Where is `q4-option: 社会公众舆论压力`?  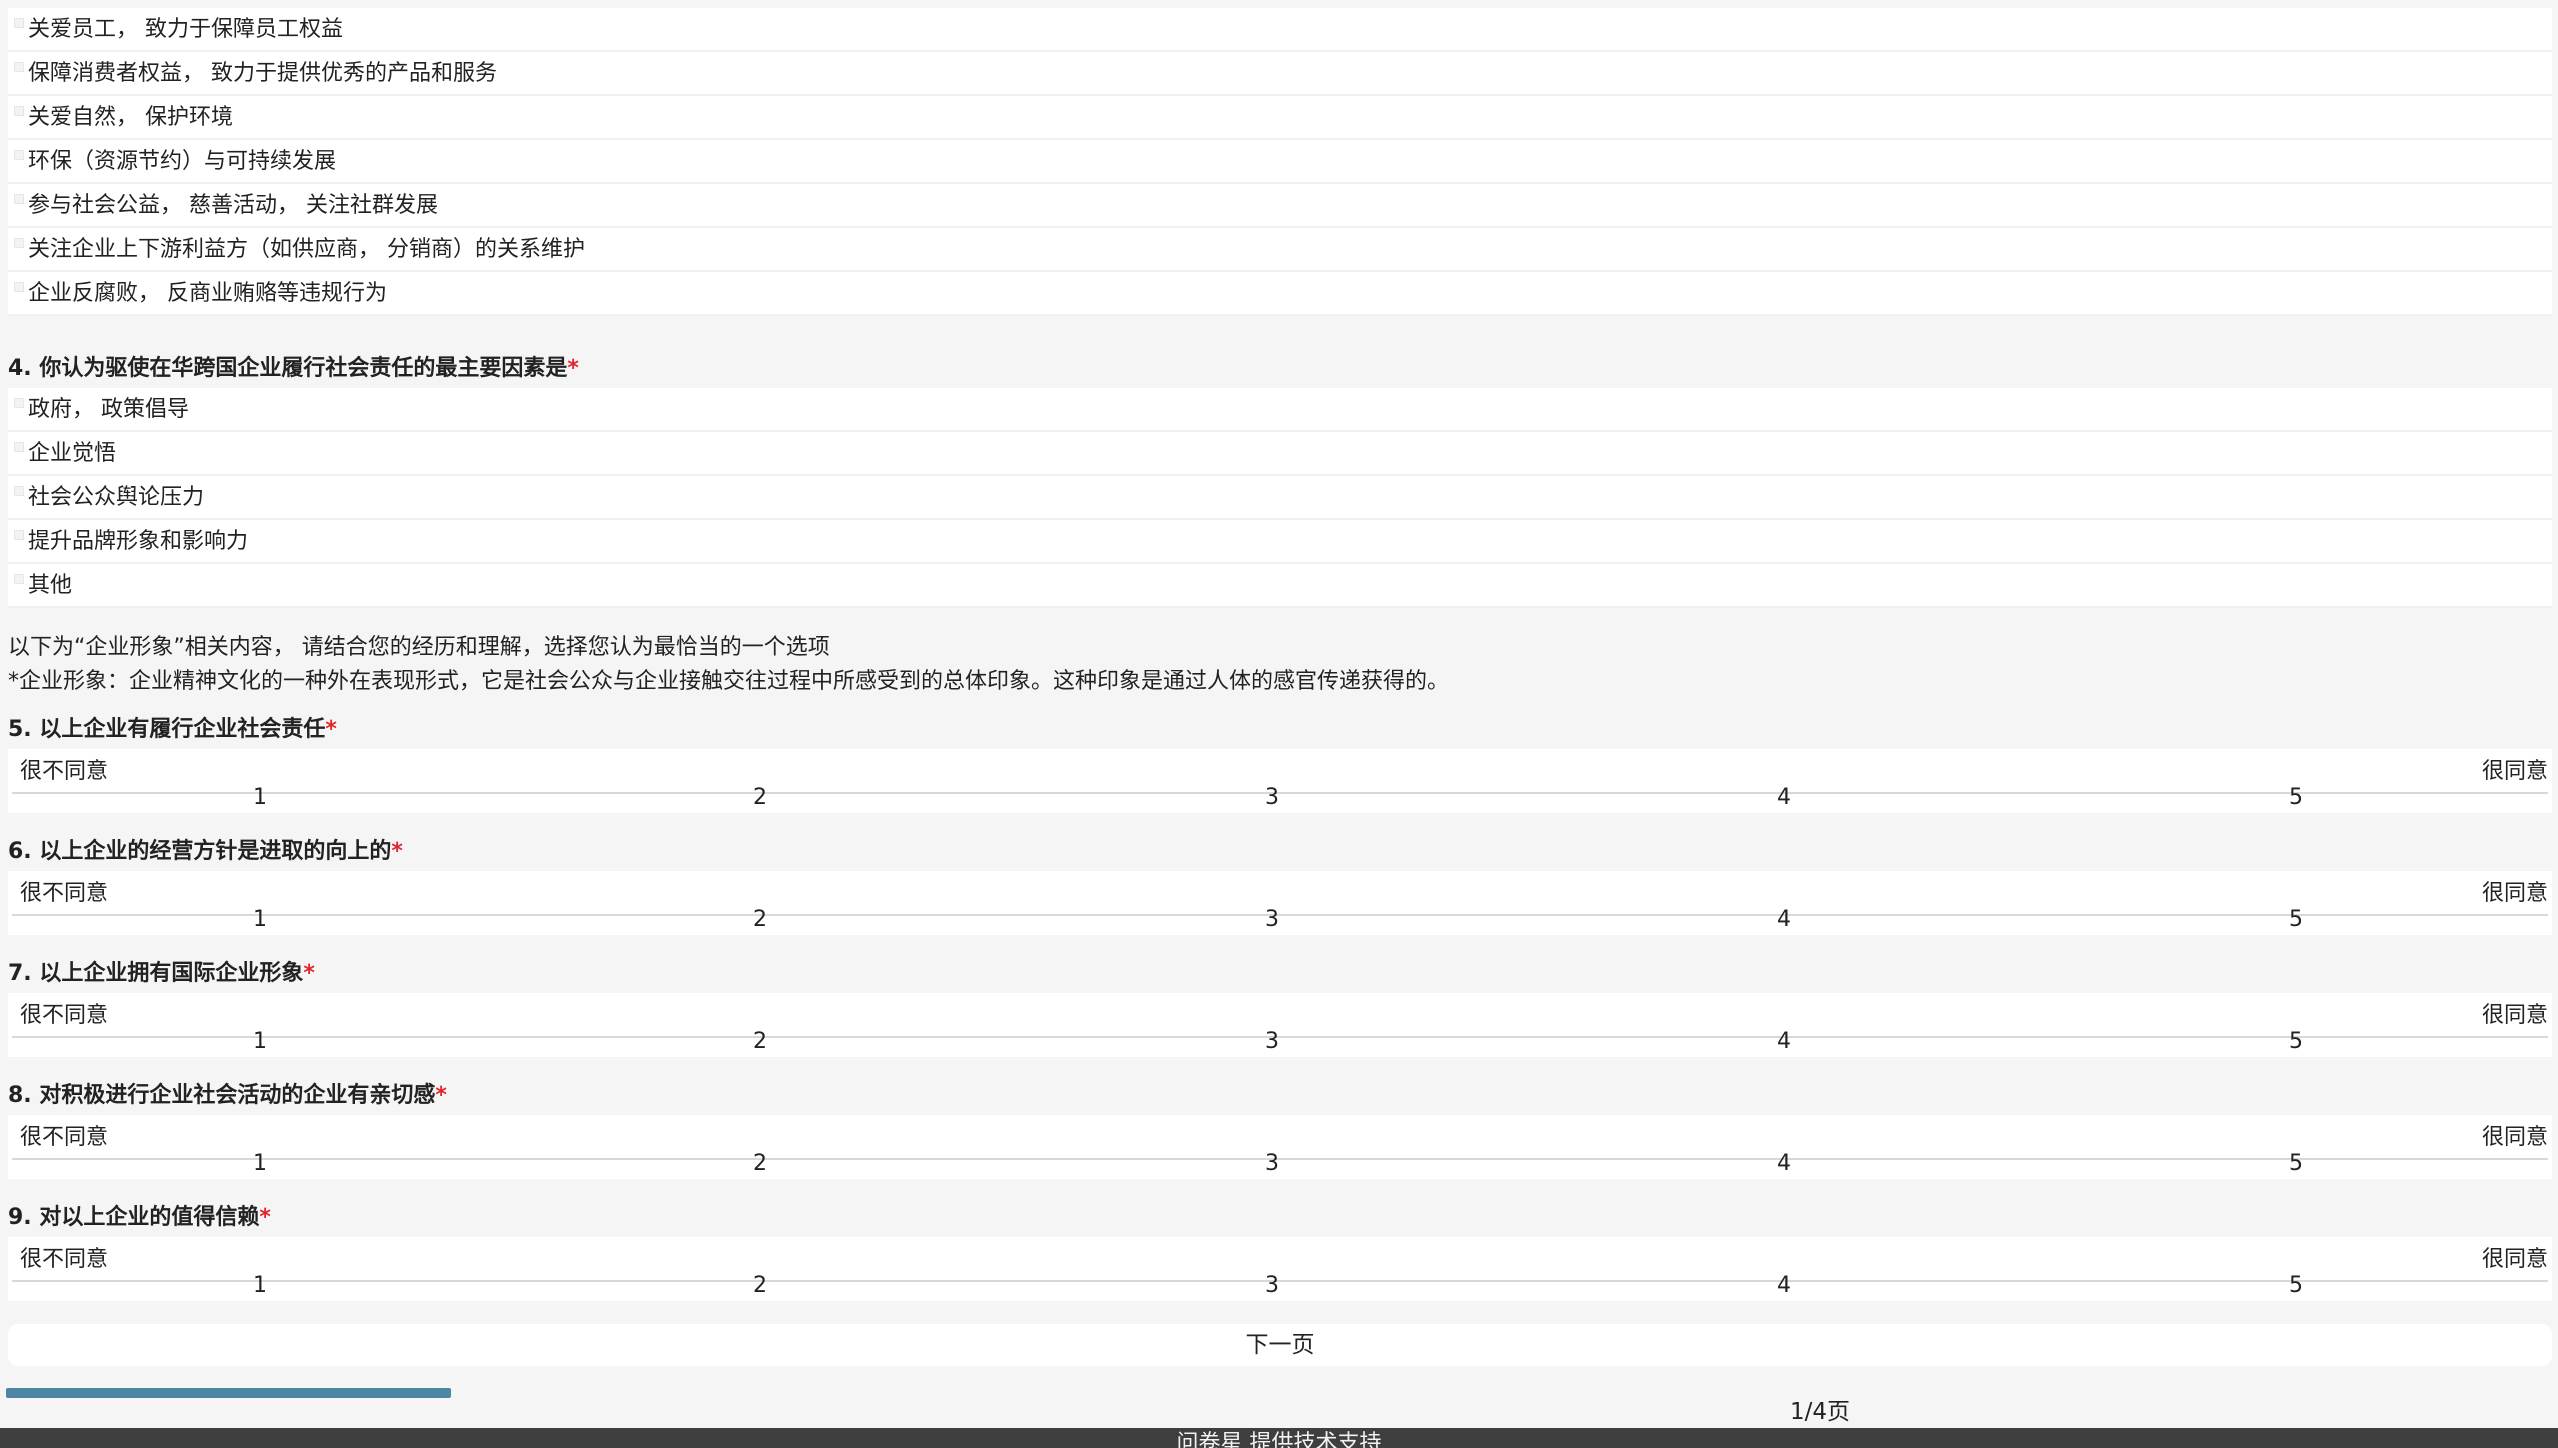
q4-option: 社会公众舆论压力 is located at coordinates (1280, 498).